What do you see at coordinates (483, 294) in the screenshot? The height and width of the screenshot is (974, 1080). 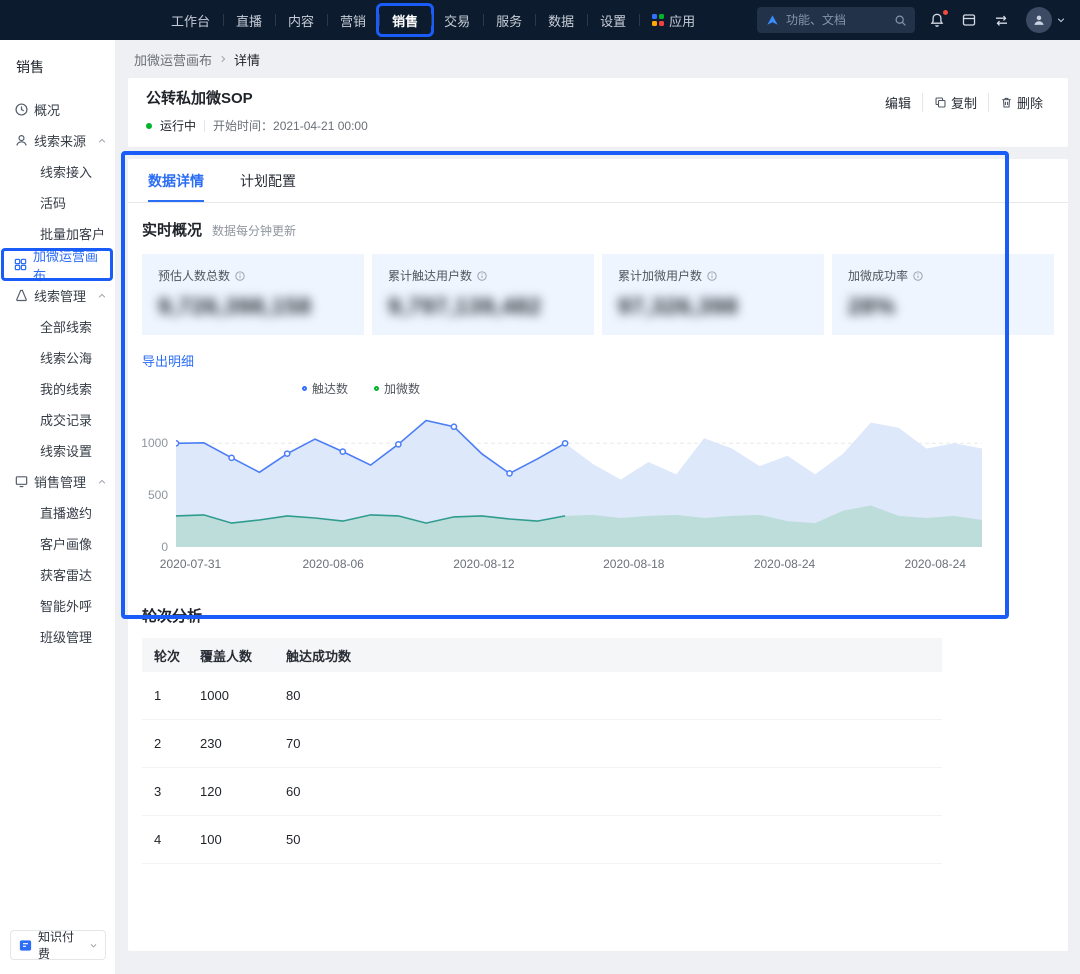 I see `stat-reached-users: 累计触达用户数 9,797,139,482` at bounding box center [483, 294].